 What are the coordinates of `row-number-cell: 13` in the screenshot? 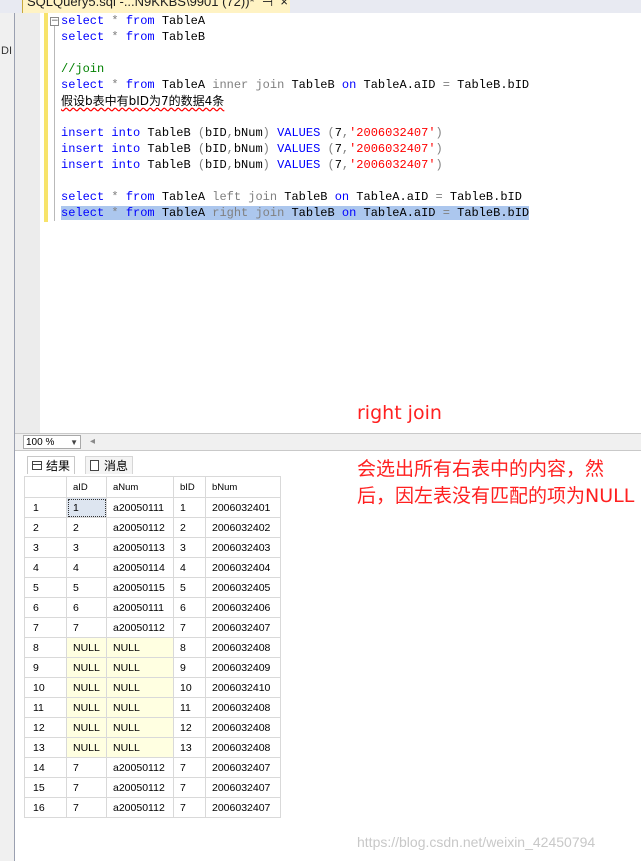 It's located at (45, 747).